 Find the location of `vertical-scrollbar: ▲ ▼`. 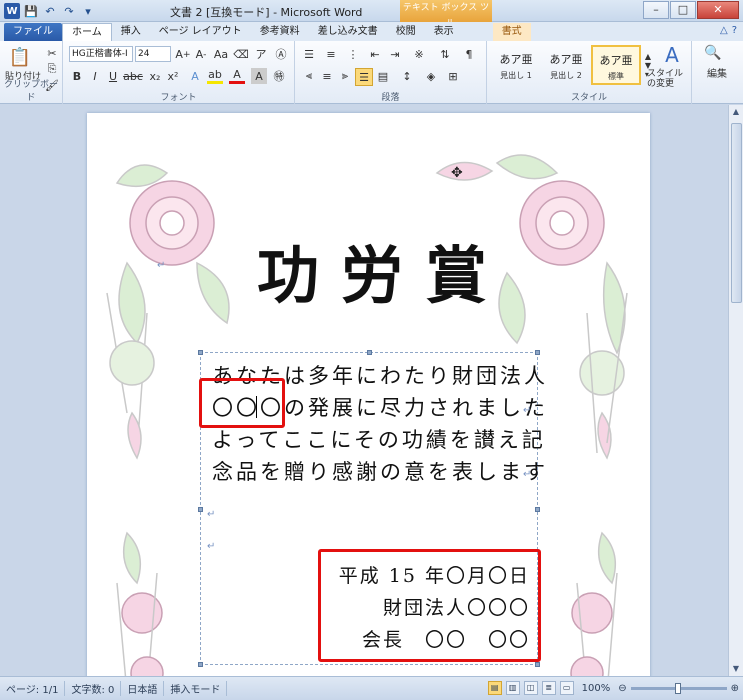

vertical-scrollbar: ▲ ▼ is located at coordinates (735, 390).